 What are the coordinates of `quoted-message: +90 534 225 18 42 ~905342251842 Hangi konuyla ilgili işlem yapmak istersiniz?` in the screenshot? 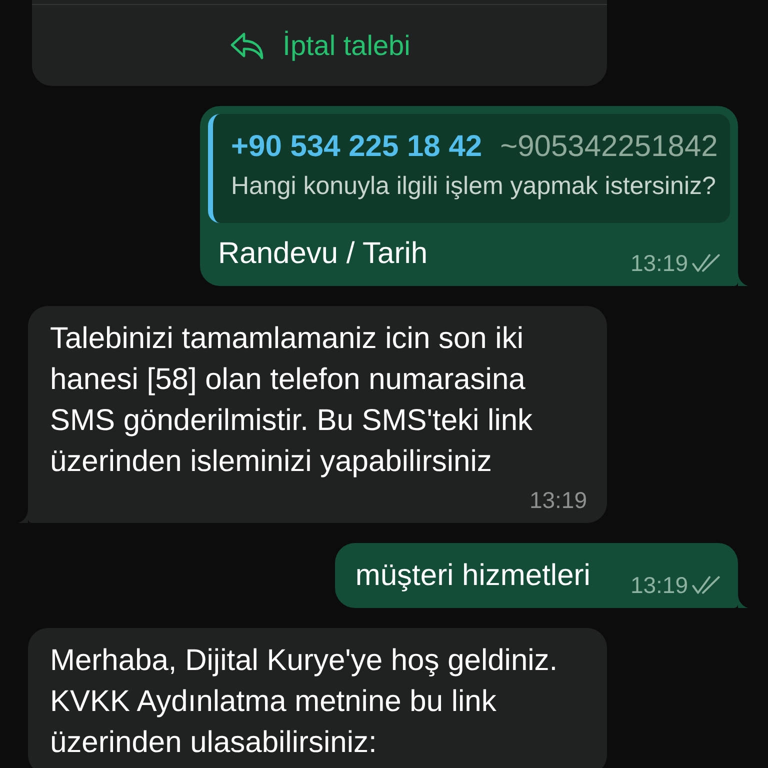 It's located at (469, 168).